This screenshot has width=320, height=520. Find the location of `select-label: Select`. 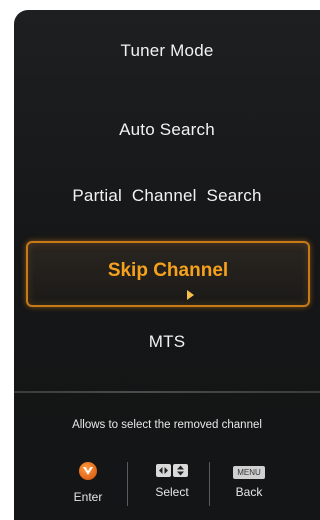

select-label: Select is located at coordinates (172, 492).